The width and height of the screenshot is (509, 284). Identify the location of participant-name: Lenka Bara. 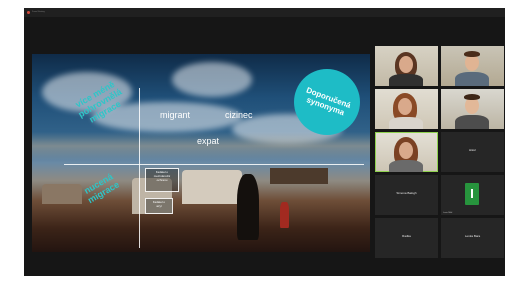
(472, 236).